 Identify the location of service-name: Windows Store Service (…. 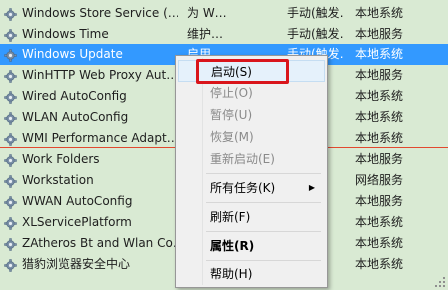
(100, 13).